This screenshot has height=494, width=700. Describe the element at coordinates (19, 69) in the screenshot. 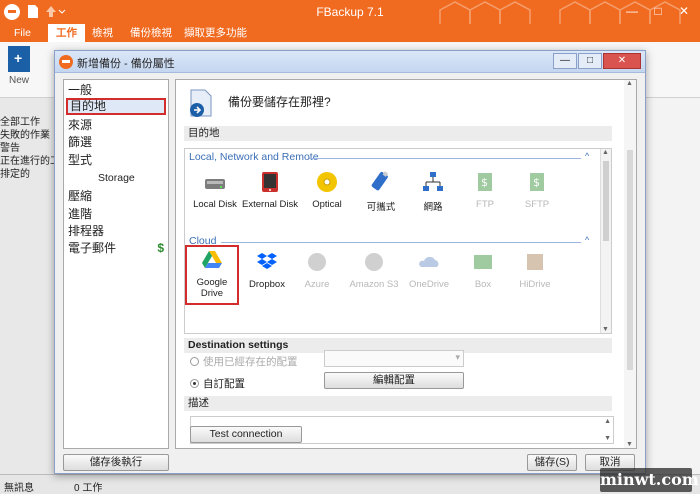

I see `new-backup-button: New` at that location.